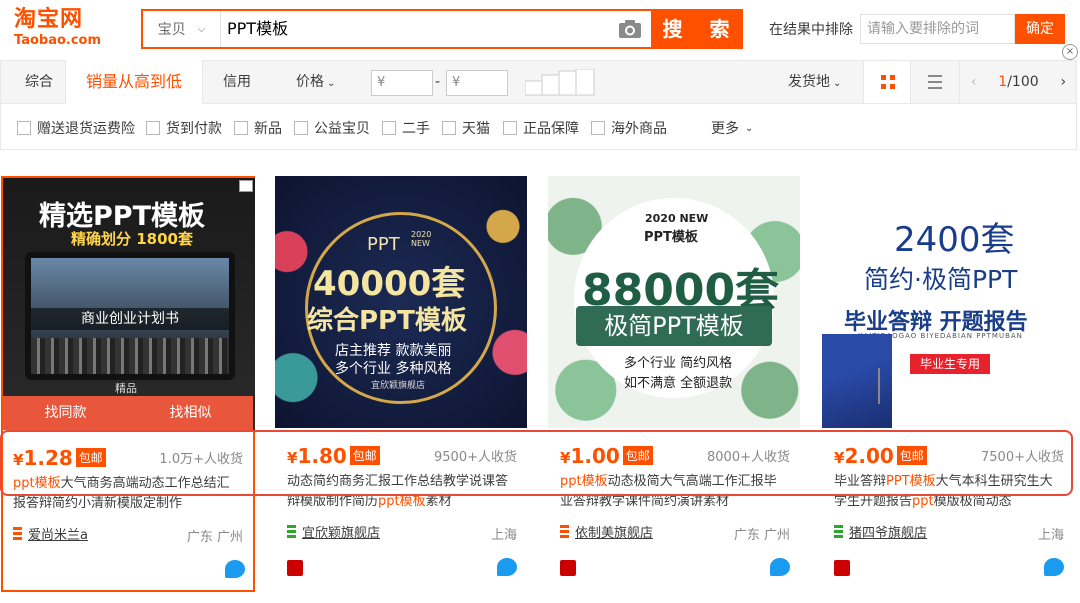 The image size is (1080, 603). I want to click on chevron-down-icon: ⌵, so click(201, 29).